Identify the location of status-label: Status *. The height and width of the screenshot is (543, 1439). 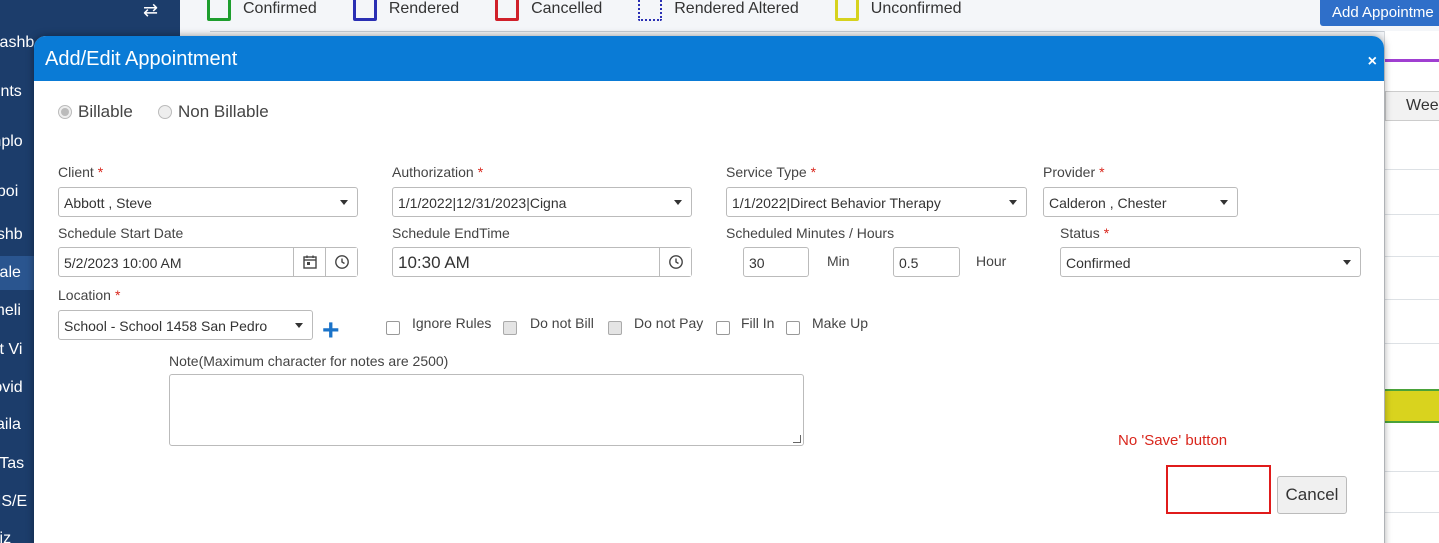
(1085, 233).